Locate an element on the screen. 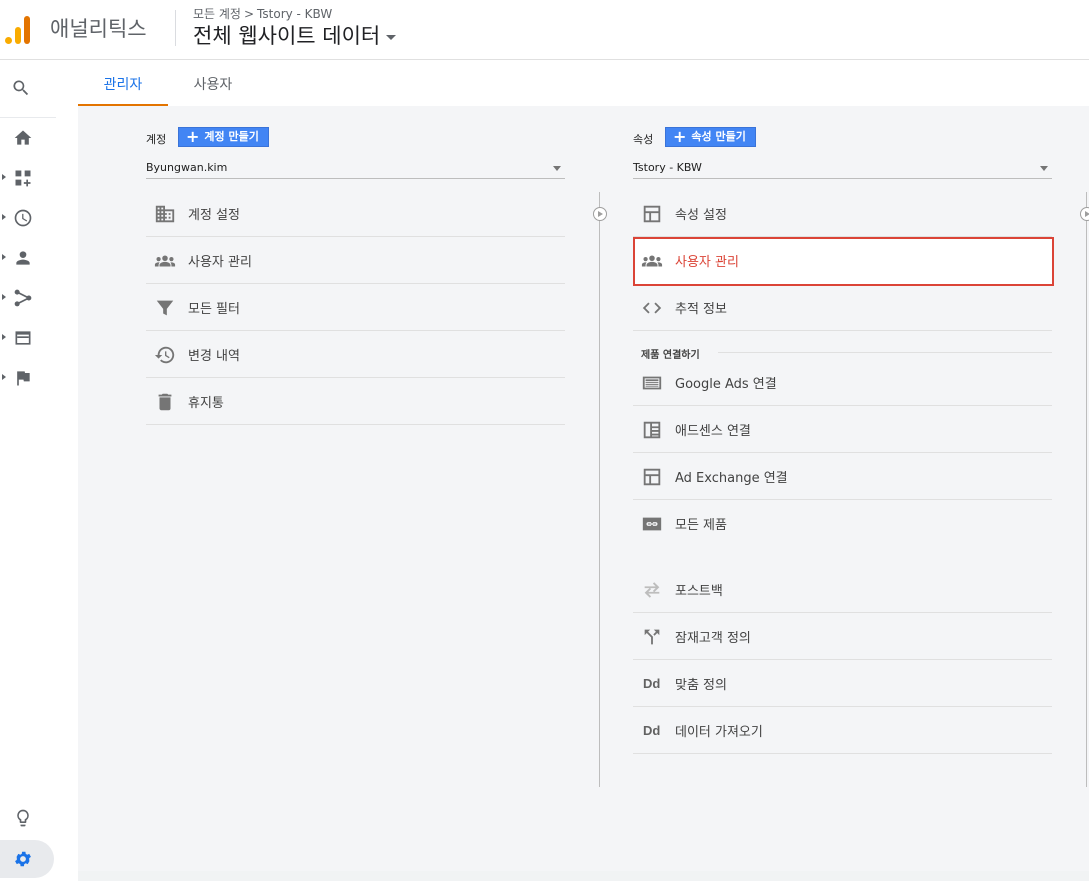 The image size is (1089, 881). nav-home is located at coordinates (28, 138).